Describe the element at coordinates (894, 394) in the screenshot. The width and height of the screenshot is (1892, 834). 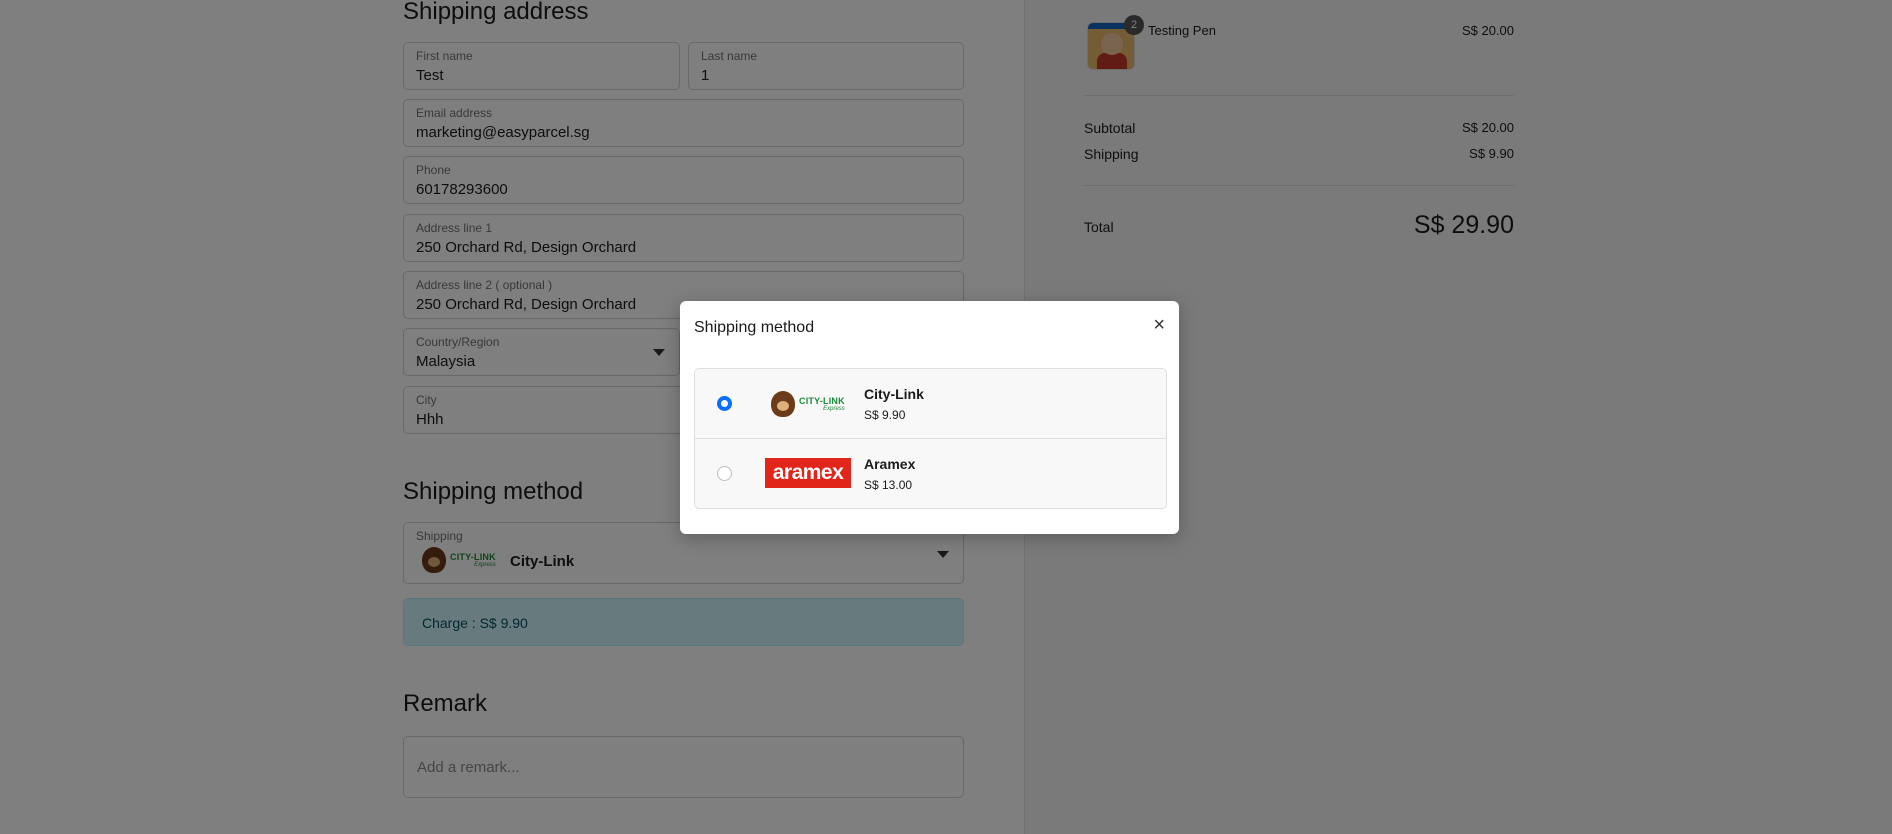
I see `option-name: City-Link` at that location.